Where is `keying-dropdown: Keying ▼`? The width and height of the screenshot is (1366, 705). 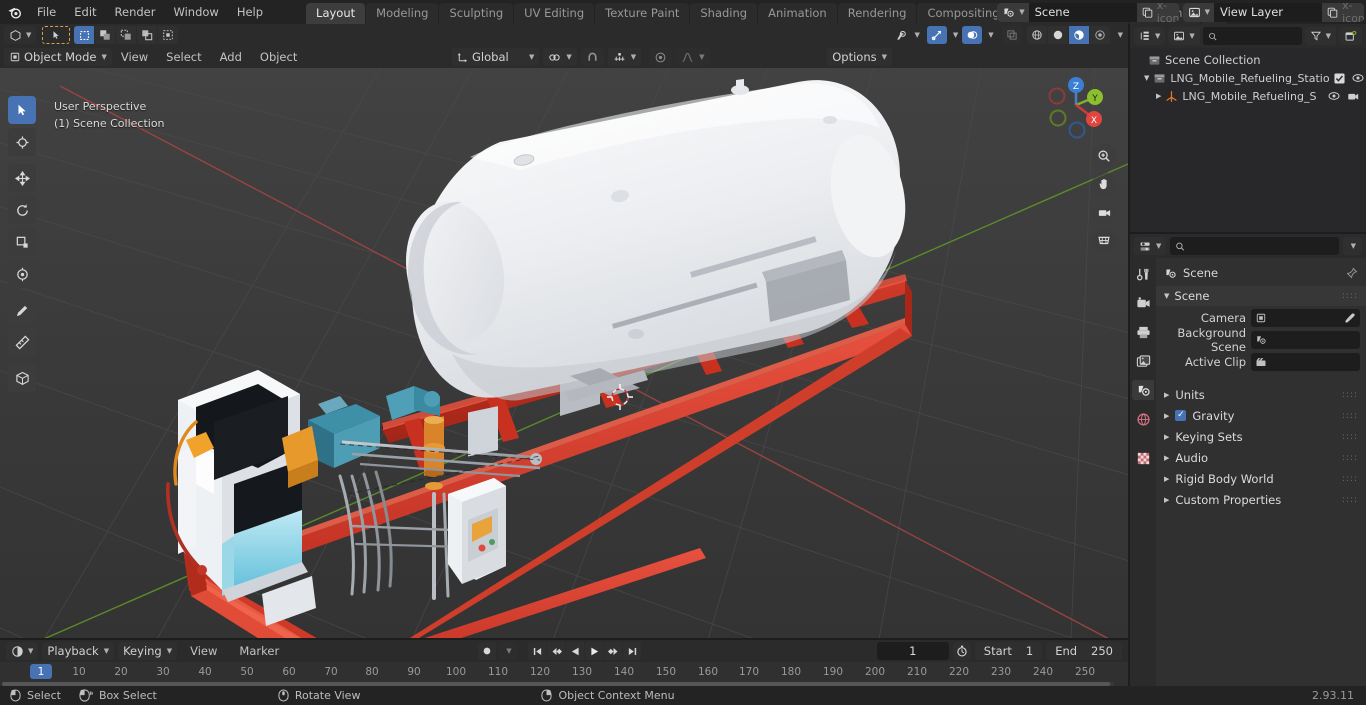 keying-dropdown: Keying ▼ is located at coordinates (148, 651).